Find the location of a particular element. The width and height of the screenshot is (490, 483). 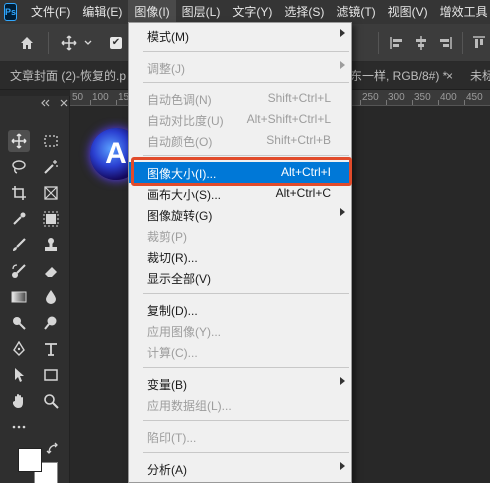

lasso-tool-icon is located at coordinates (19, 167).